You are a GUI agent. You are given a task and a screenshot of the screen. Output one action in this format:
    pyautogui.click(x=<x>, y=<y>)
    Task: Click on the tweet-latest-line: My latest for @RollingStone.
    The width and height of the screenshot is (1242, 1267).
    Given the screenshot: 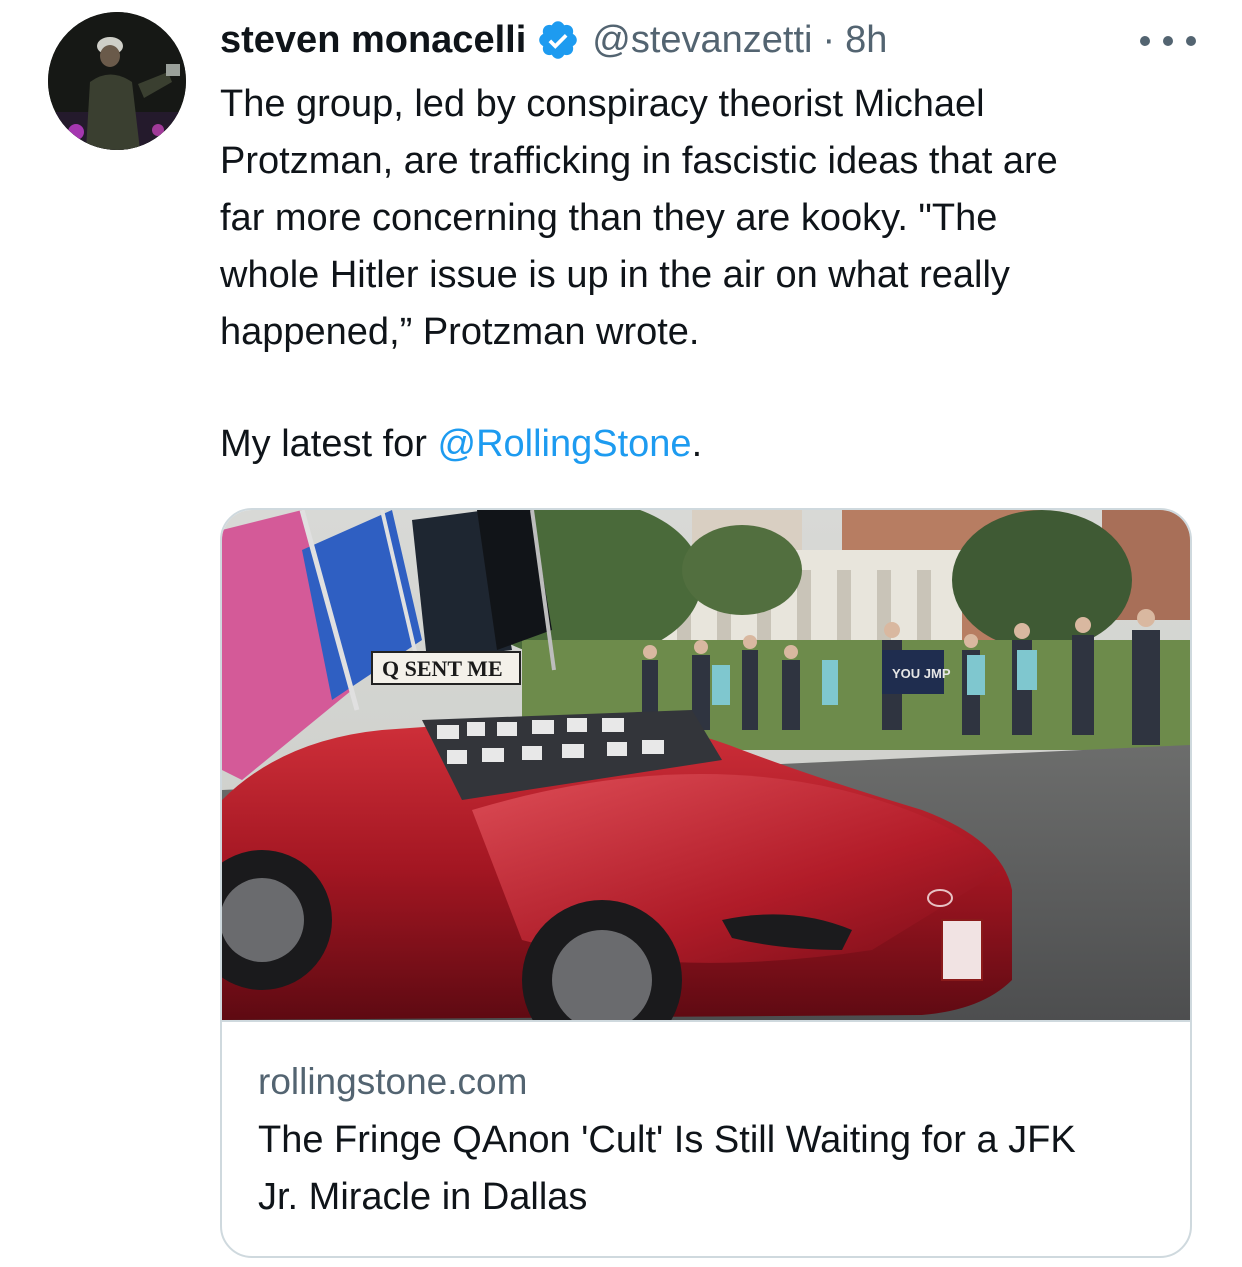 What is the action you would take?
    pyautogui.click(x=461, y=444)
    